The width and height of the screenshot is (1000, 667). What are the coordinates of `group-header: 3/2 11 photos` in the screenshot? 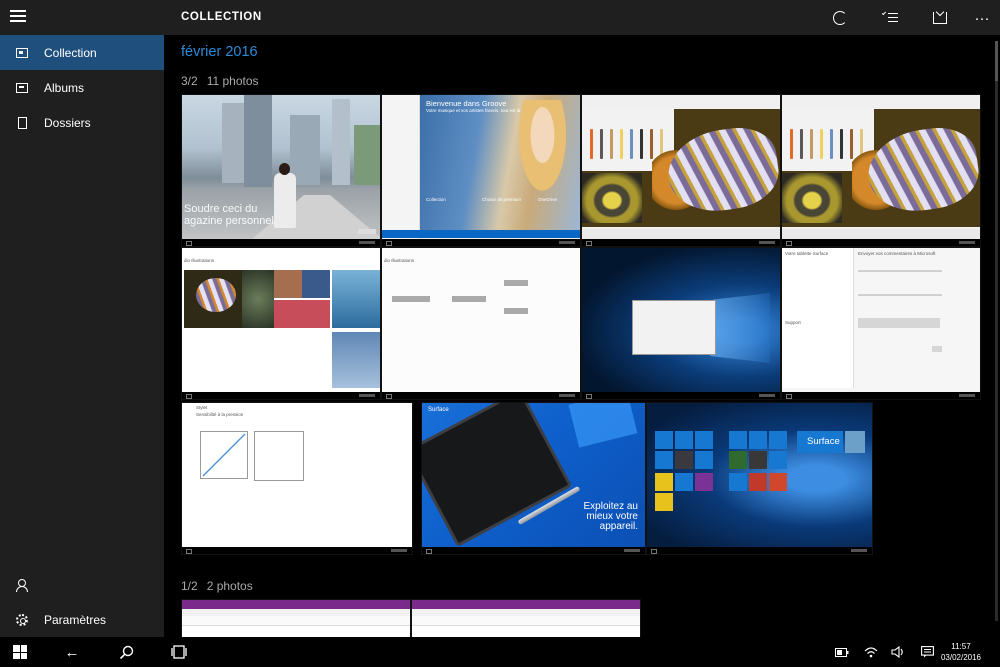 It's located at (220, 81).